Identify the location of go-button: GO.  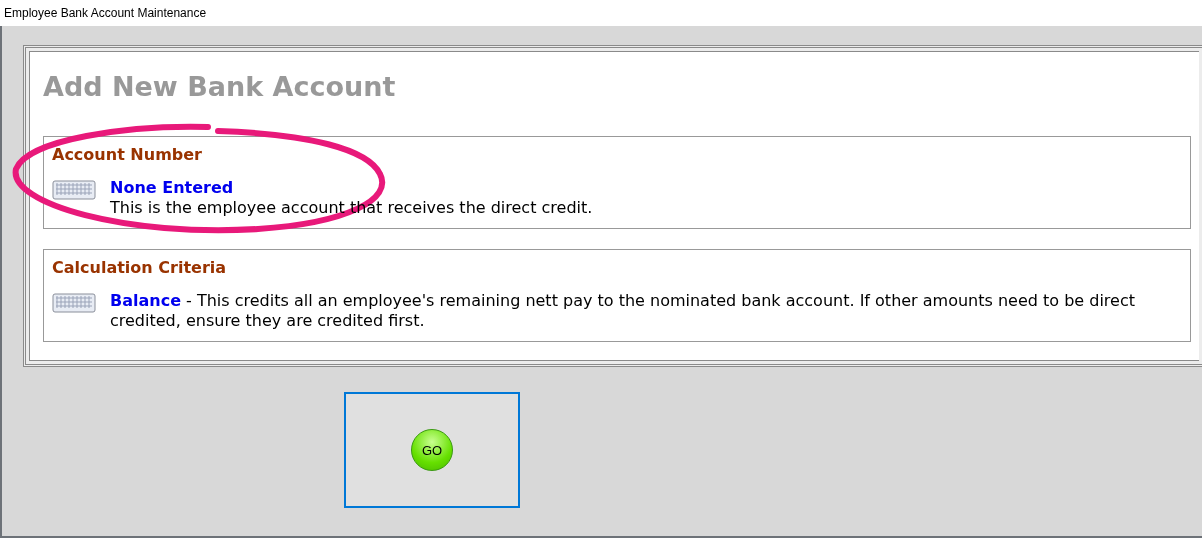
(432, 450).